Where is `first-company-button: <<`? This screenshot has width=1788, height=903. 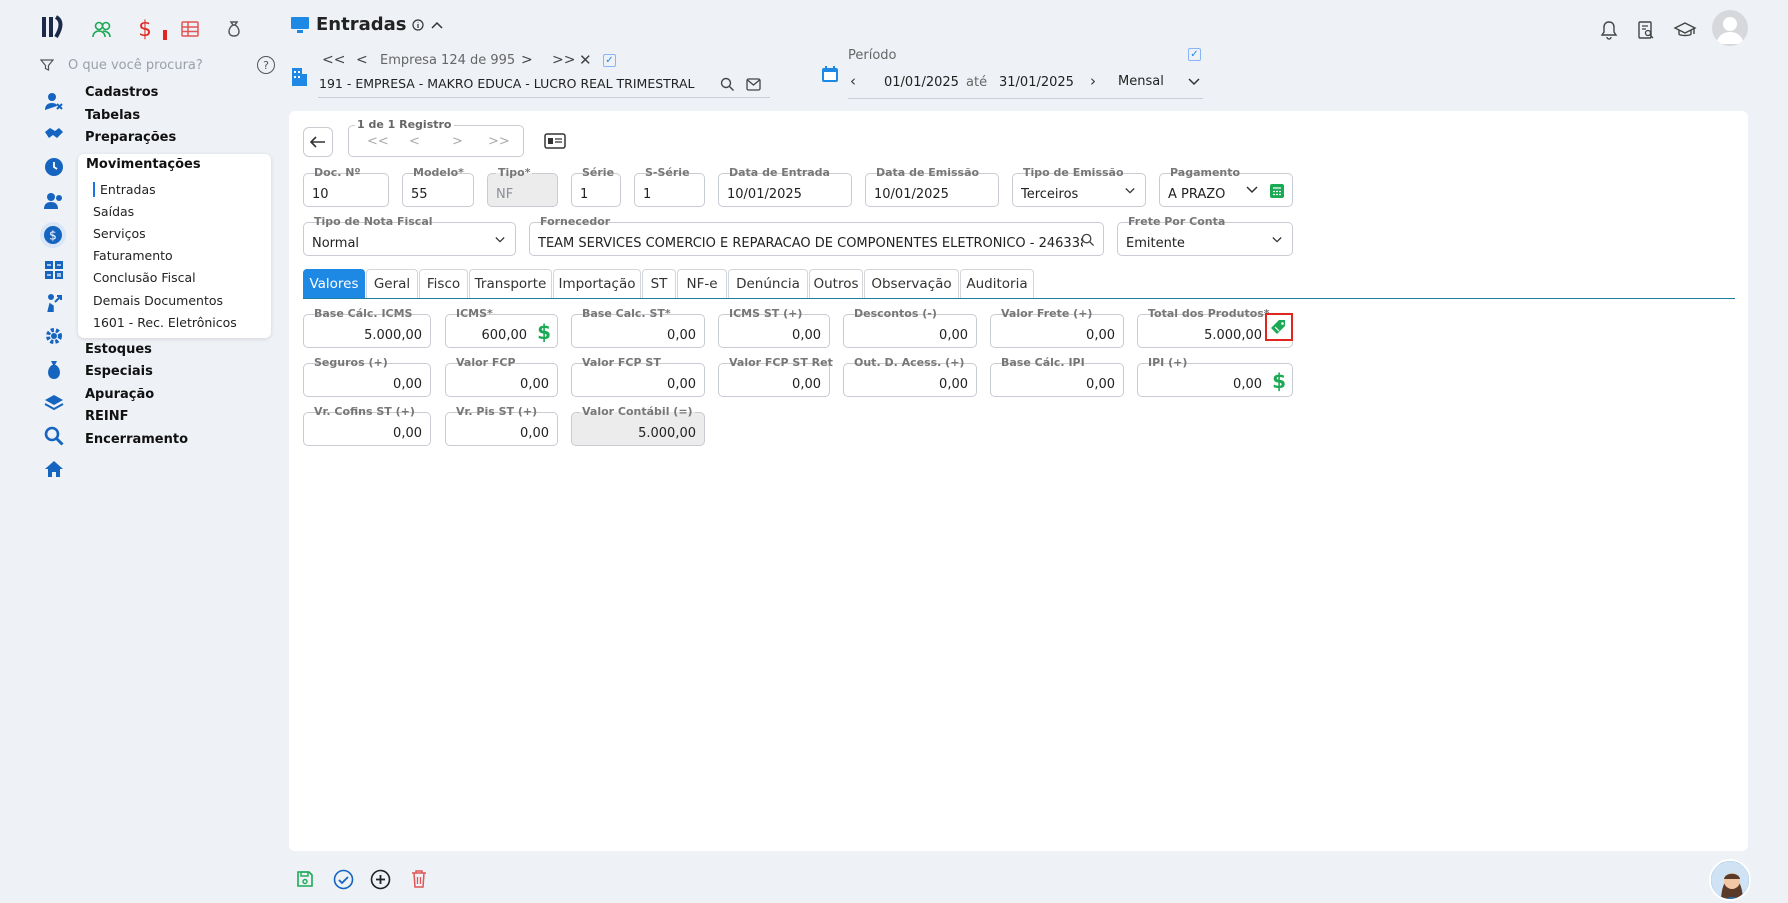 first-company-button: << is located at coordinates (333, 60).